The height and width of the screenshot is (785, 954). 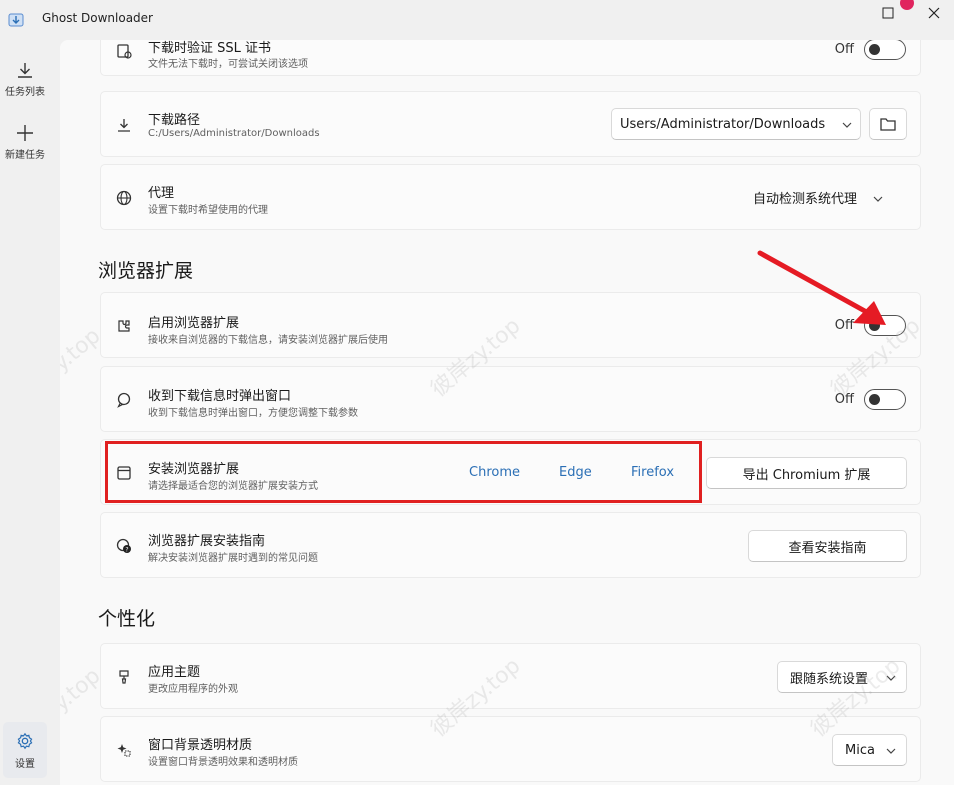 I want to click on sidebar-item-new-task: 新建任务, so click(x=25, y=150).